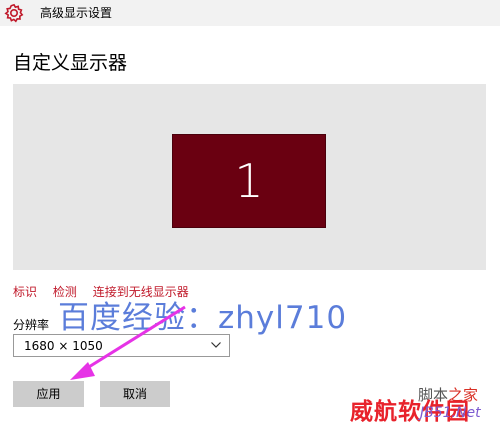 This screenshot has height=429, width=500. Describe the element at coordinates (70, 63) in the screenshot. I see `page-title: 自定义显示器` at that location.